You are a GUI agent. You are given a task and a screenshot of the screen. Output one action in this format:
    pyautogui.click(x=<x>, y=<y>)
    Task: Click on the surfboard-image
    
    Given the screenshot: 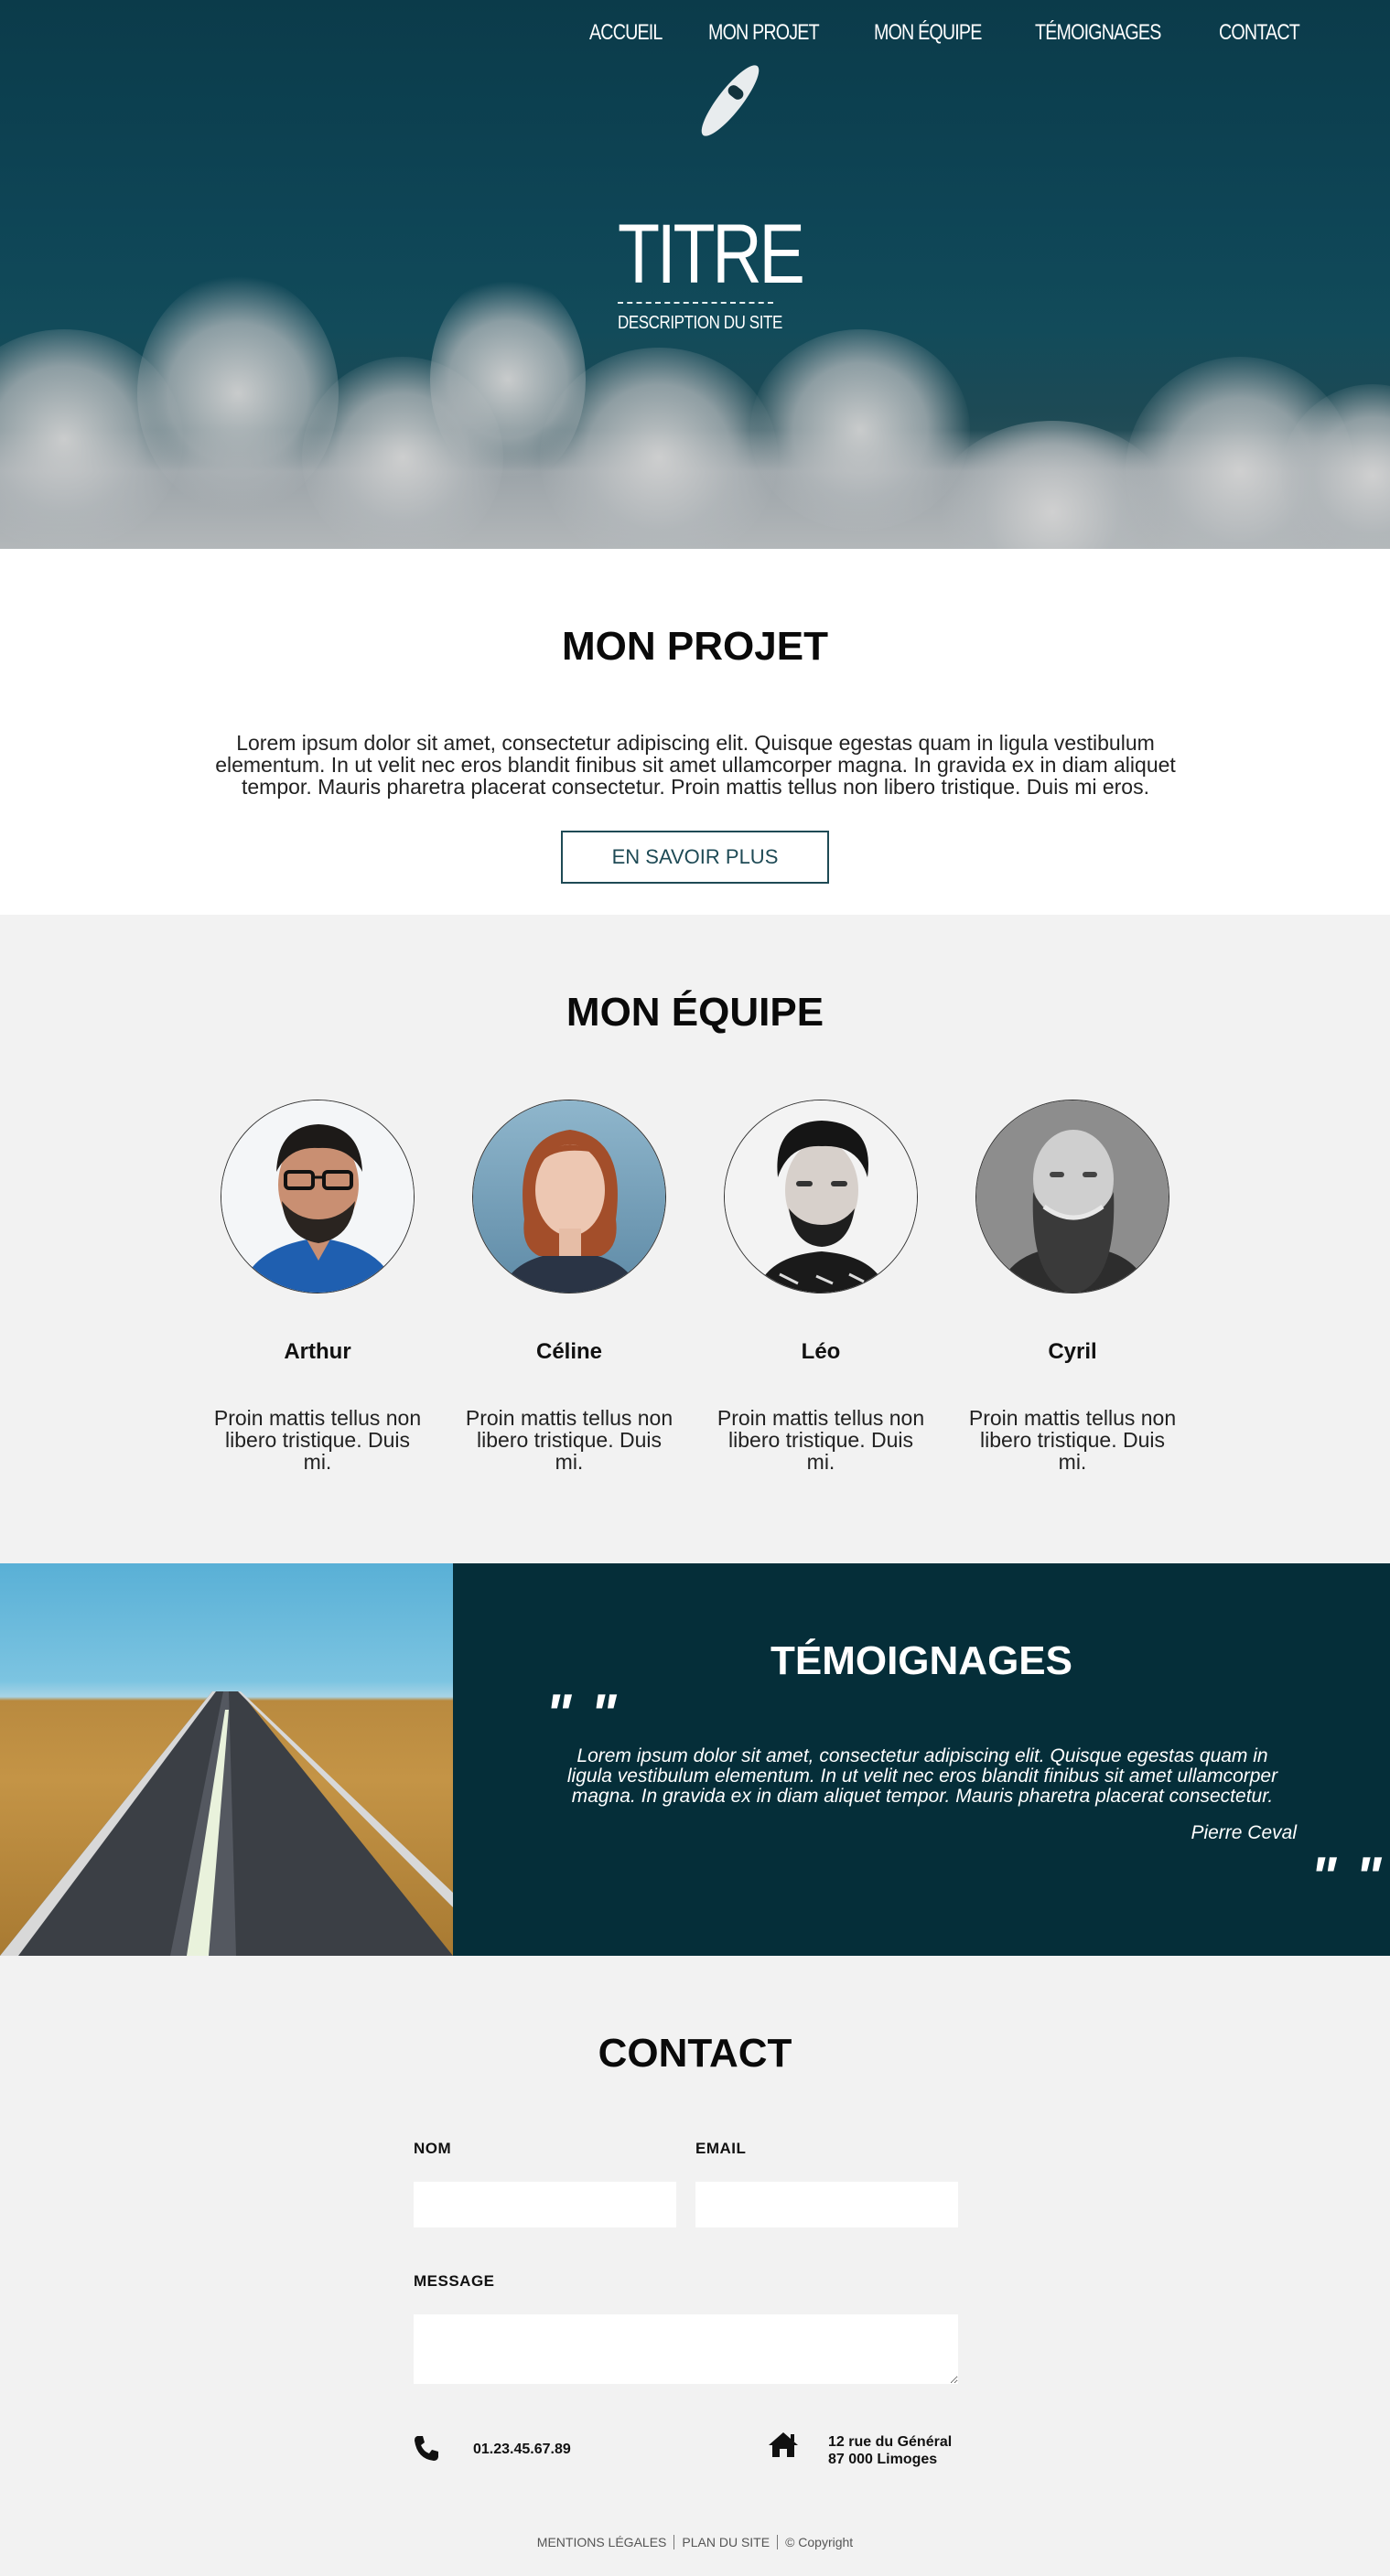 What is the action you would take?
    pyautogui.click(x=730, y=101)
    